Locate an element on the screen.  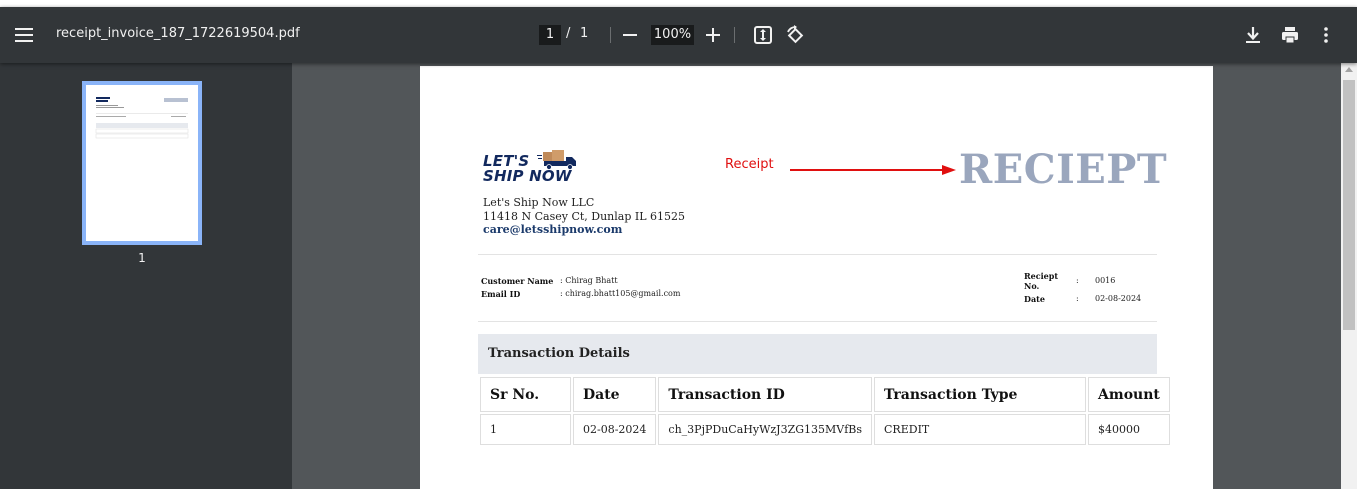
transaction-section-title: Transaction Details is located at coordinates (559, 353).